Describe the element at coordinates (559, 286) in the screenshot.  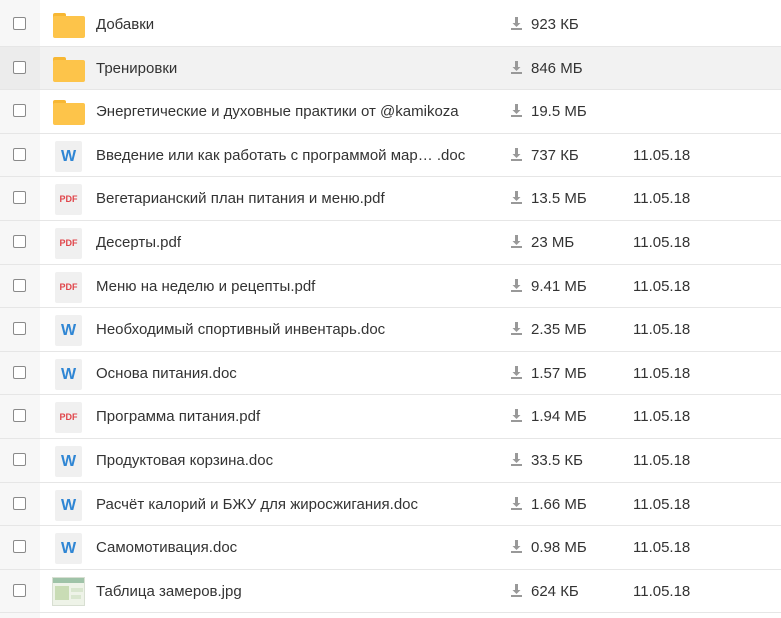
I see `file-size: 9.41 МБ` at that location.